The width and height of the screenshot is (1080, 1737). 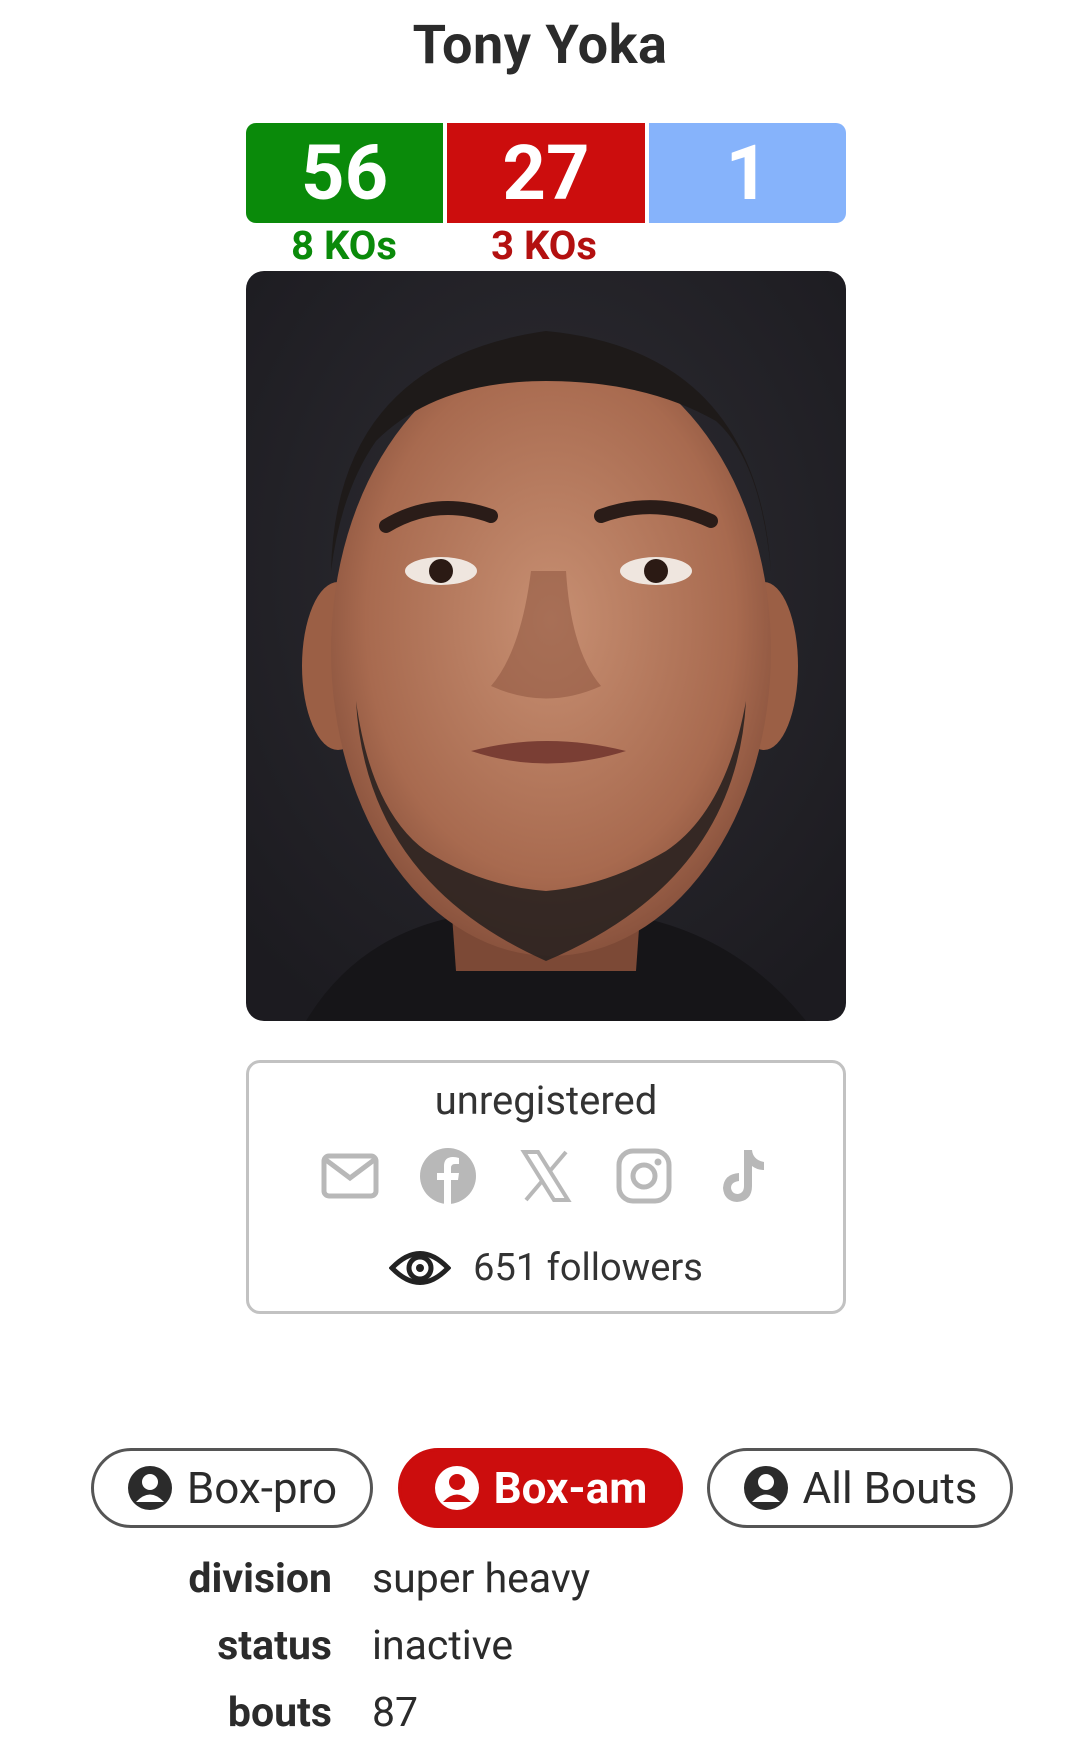 I want to click on tab-box-pro: Box-pro, so click(x=232, y=1488).